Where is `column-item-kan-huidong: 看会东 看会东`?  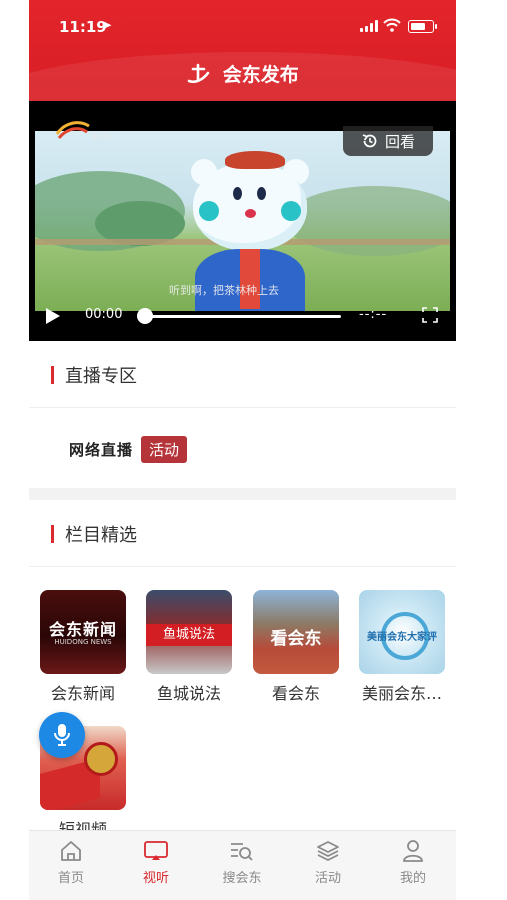
column-item-kan-huidong: 看会东 看会东 is located at coordinates (296, 647).